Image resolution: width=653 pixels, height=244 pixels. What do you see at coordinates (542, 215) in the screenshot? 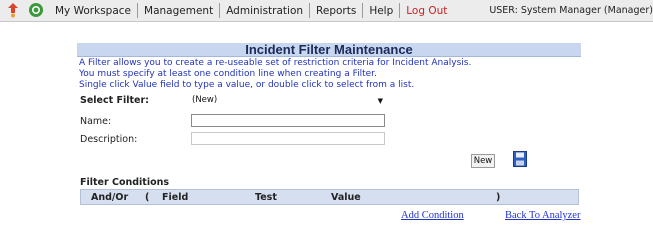
I see `back-to-analyzer-link: Back To Analyzer` at bounding box center [542, 215].